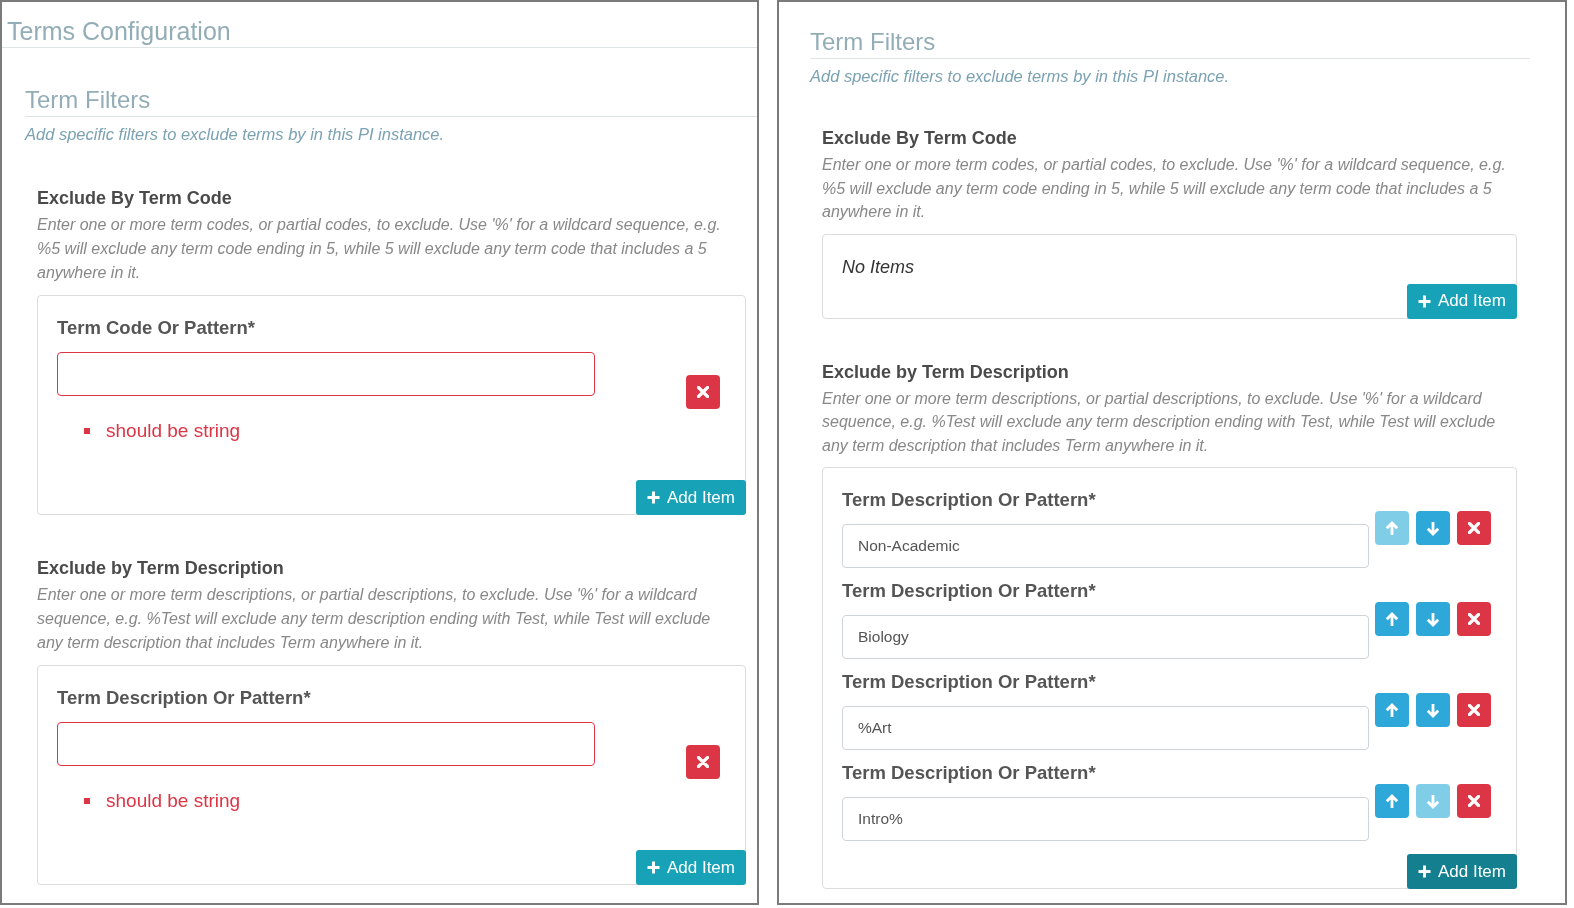 This screenshot has width=1574, height=908. What do you see at coordinates (1105, 728) in the screenshot?
I see `text-field: %Art` at bounding box center [1105, 728].